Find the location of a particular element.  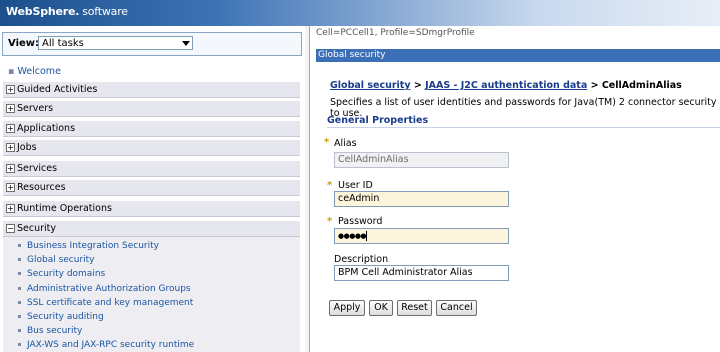

view-label: View: is located at coordinates (24, 43).